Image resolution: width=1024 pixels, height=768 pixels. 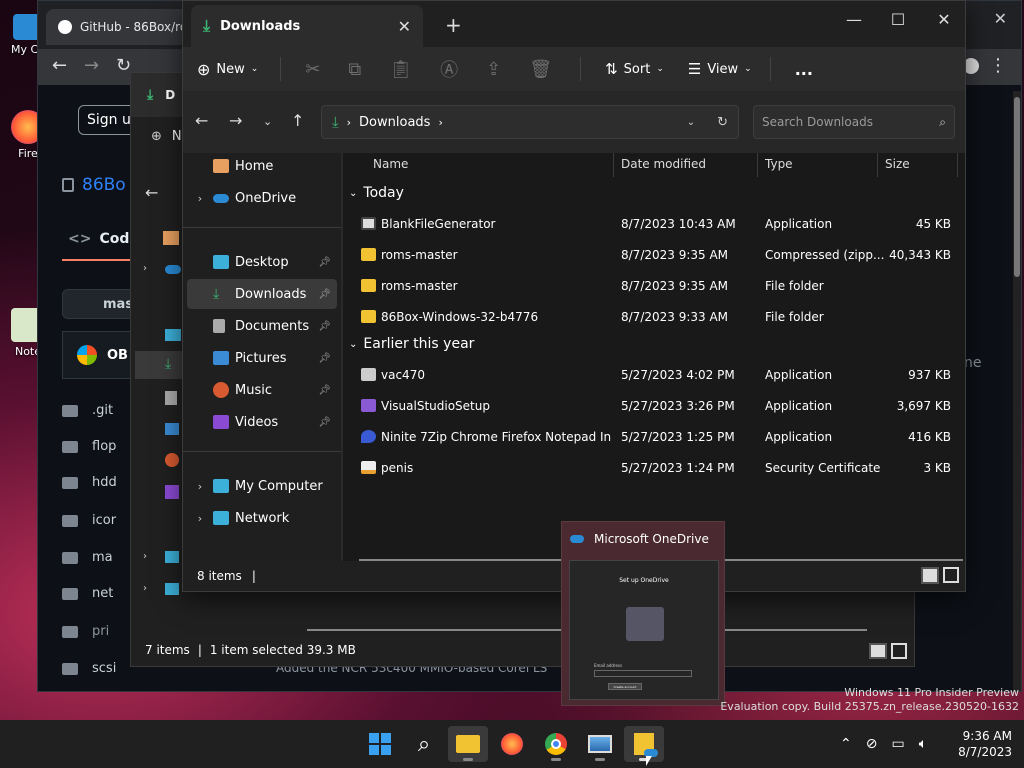 What do you see at coordinates (984, 744) in the screenshot?
I see `clock: 9:36 AM 8/7/2023` at bounding box center [984, 744].